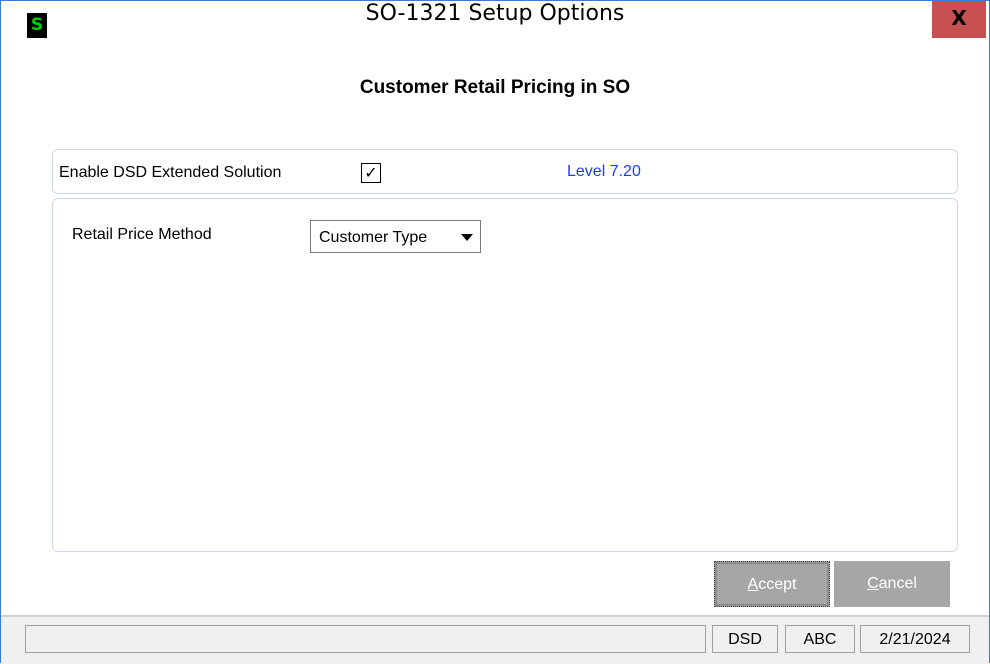 Image resolution: width=990 pixels, height=664 pixels. I want to click on accept-mnemonic: A, so click(753, 584).